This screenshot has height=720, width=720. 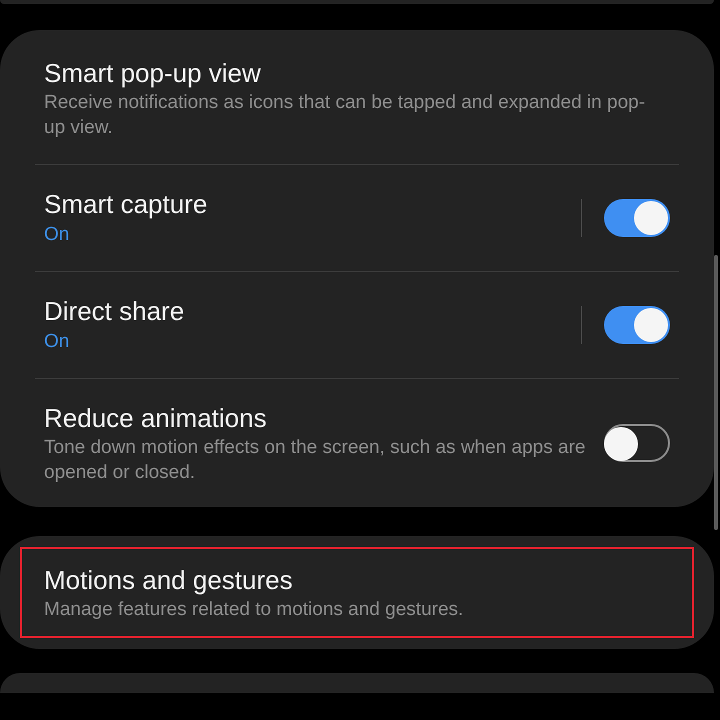 I want to click on setting-title: Smart pop-up view, so click(x=153, y=73).